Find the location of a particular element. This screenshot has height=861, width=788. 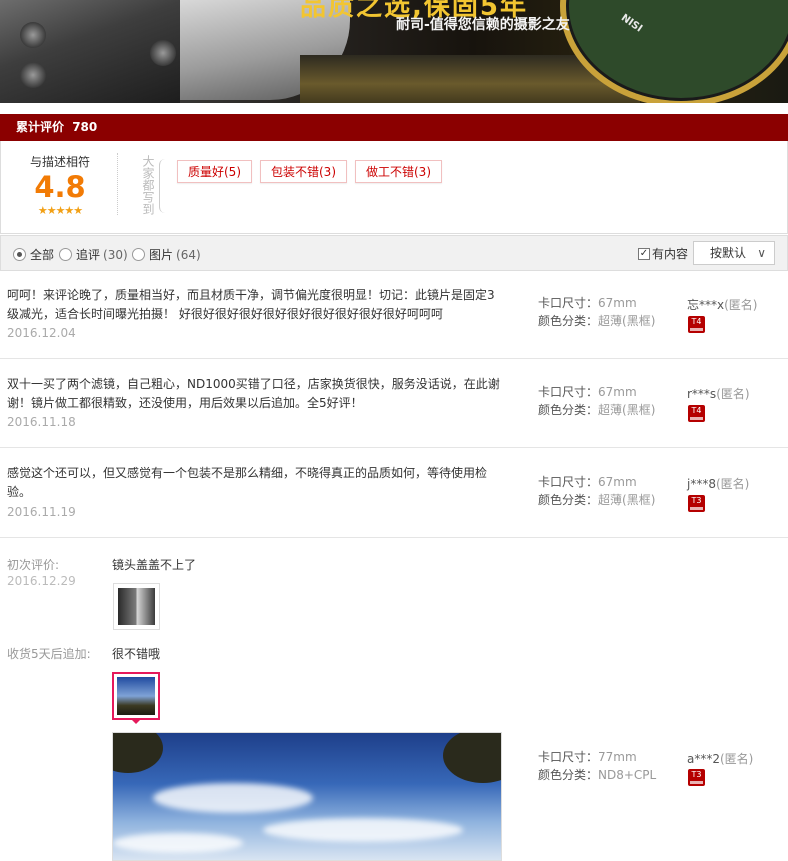

color-value: ND8+CPL is located at coordinates (627, 775).